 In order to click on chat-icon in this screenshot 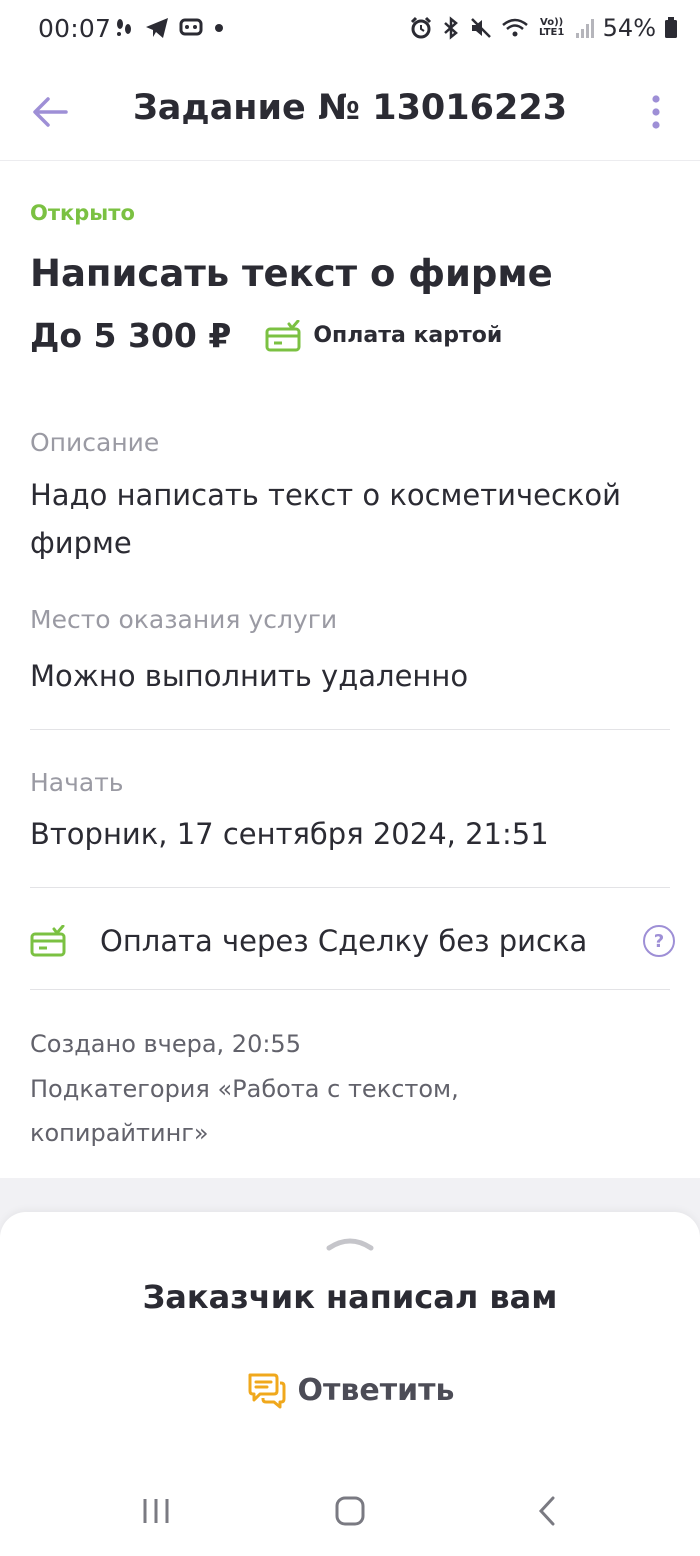, I will do `click(266, 1391)`.